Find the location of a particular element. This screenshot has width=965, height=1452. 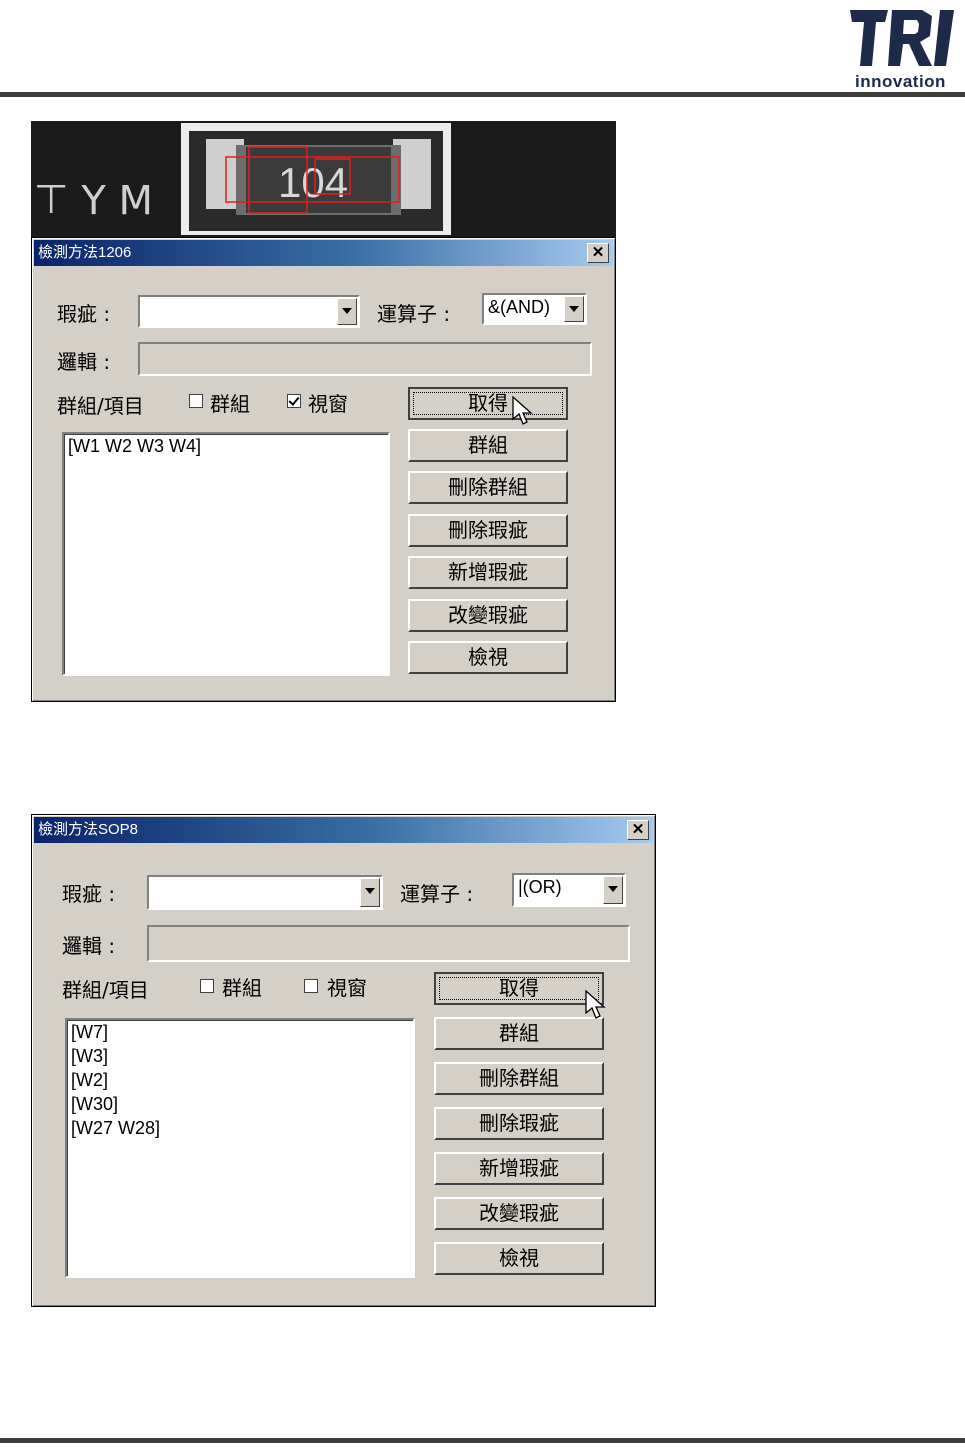

silkscreen-text: ꟽ ⅄ ⊥ is located at coordinates (93, 198).